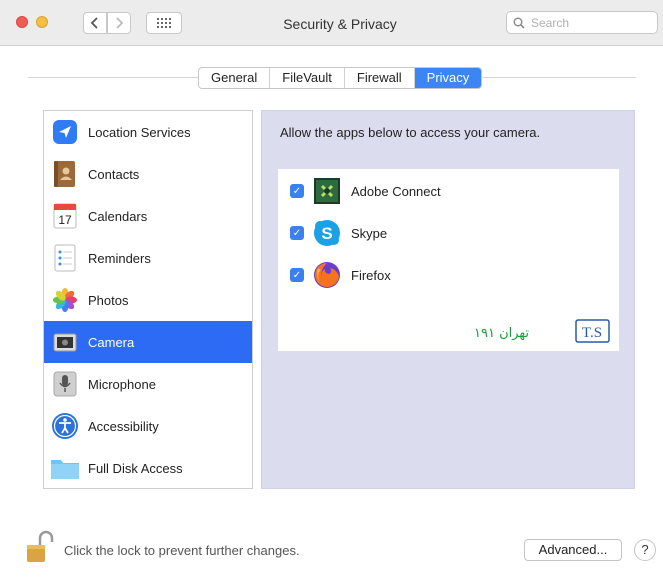 This screenshot has height=582, width=663. I want to click on skype-icon: S, so click(327, 233).